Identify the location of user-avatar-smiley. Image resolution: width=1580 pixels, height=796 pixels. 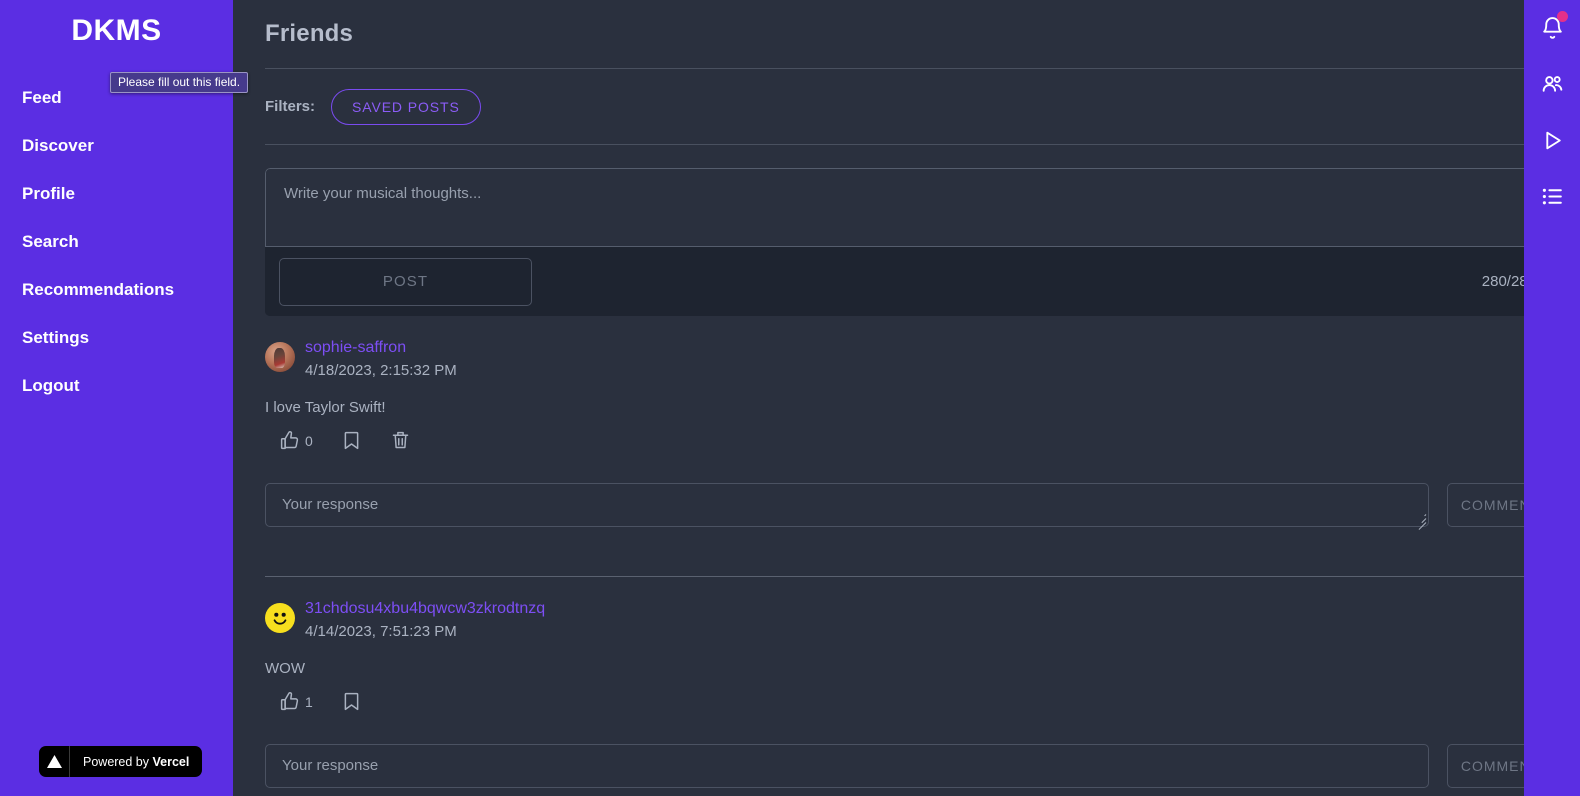
(280, 618).